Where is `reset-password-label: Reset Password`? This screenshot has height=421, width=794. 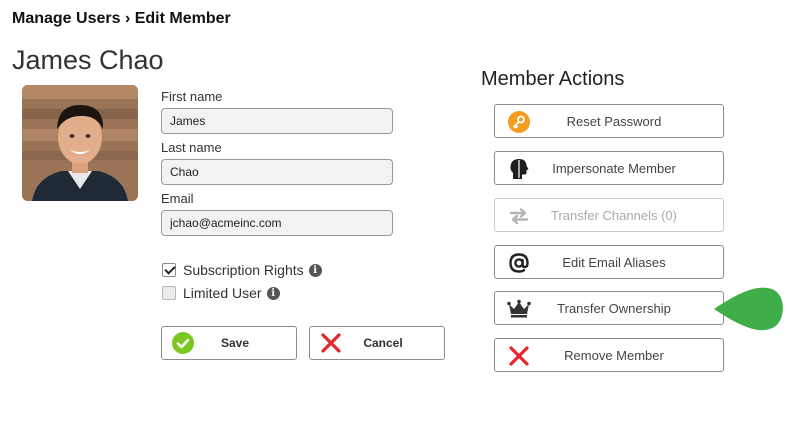 reset-password-label: Reset Password is located at coordinates (614, 121).